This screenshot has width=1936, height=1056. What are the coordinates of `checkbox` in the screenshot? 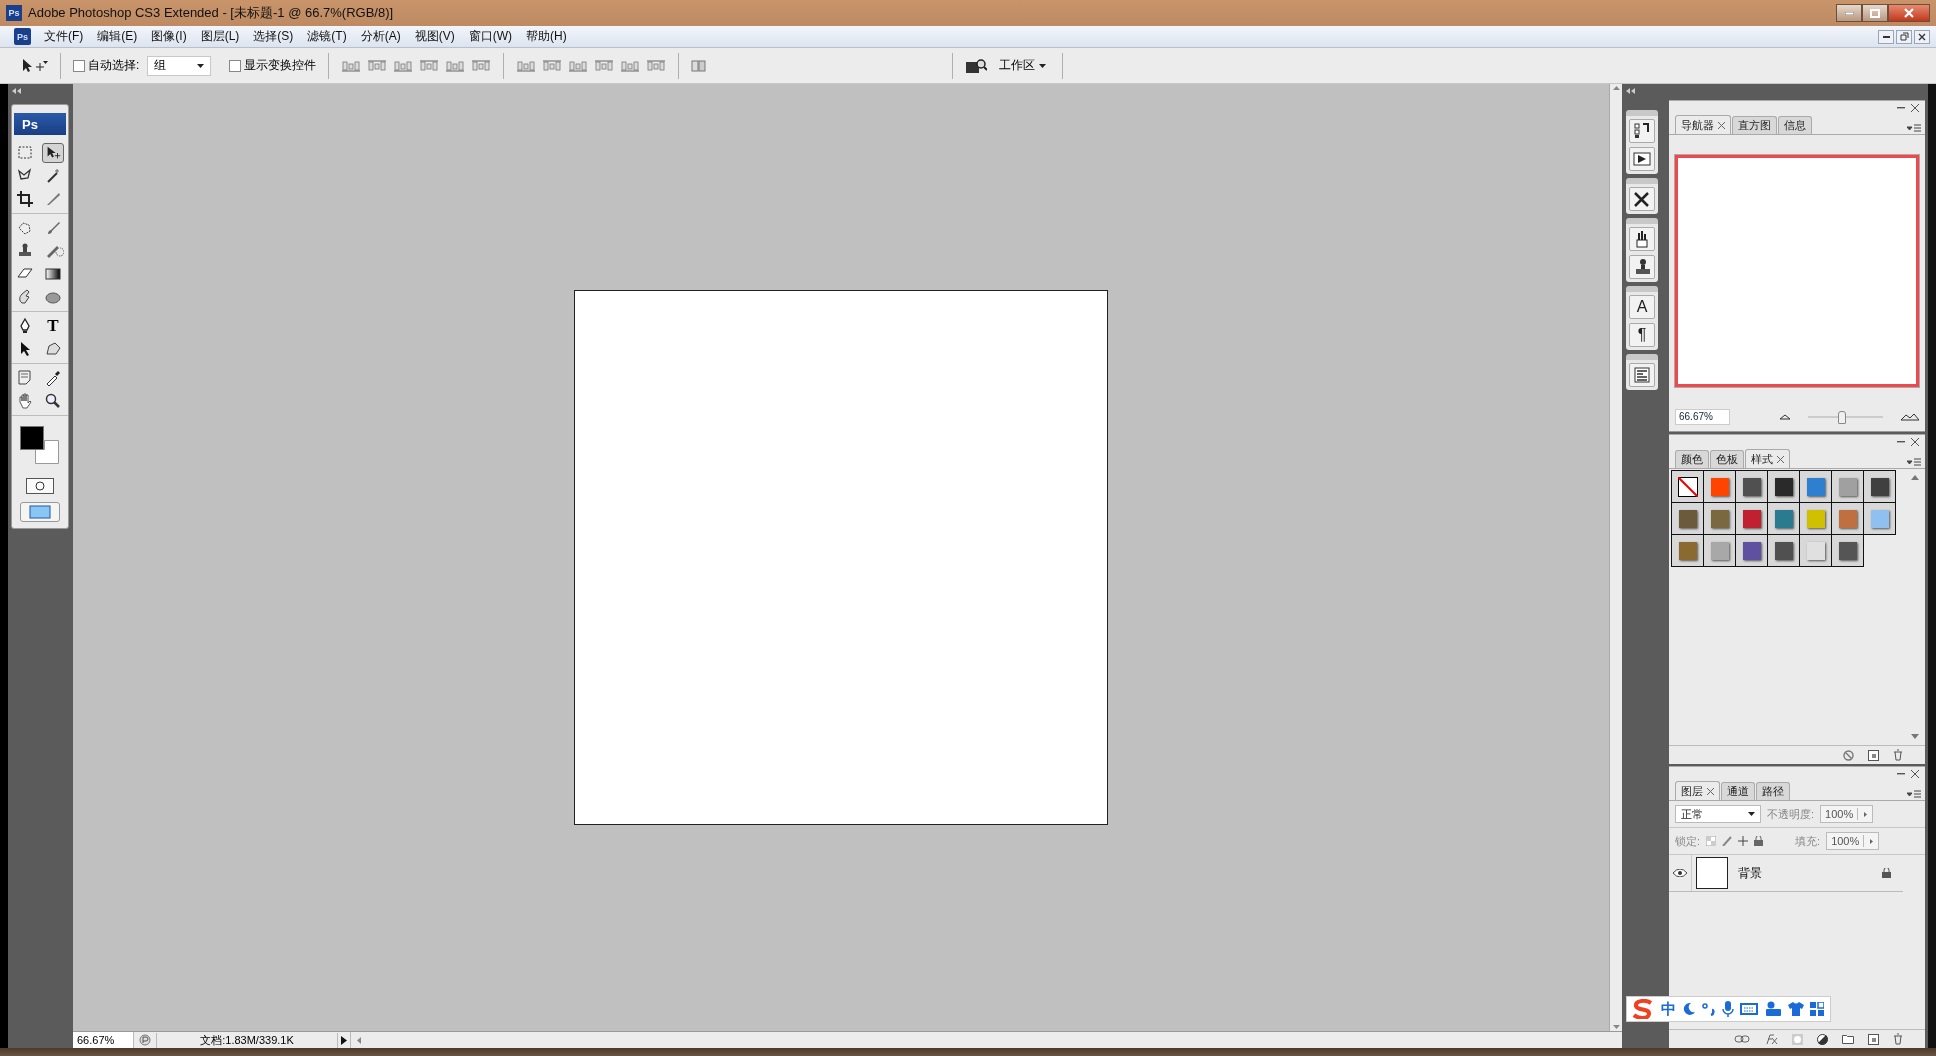 It's located at (79, 65).